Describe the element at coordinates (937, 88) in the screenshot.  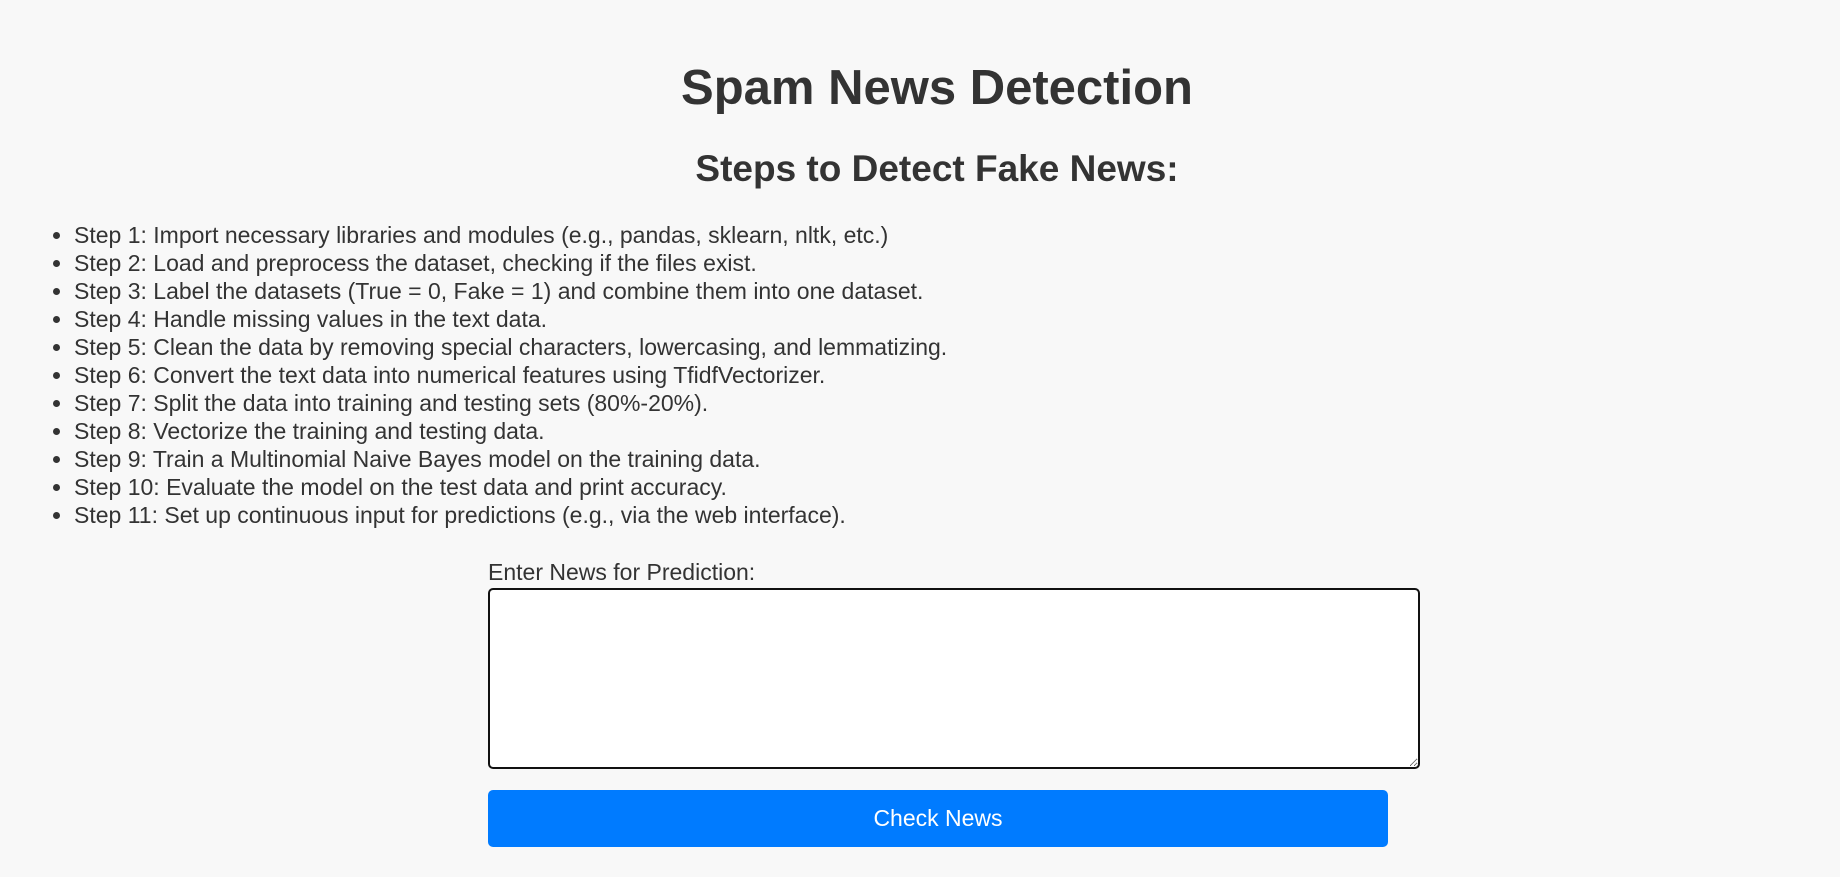
I see `page-title: Spam News Detection` at that location.